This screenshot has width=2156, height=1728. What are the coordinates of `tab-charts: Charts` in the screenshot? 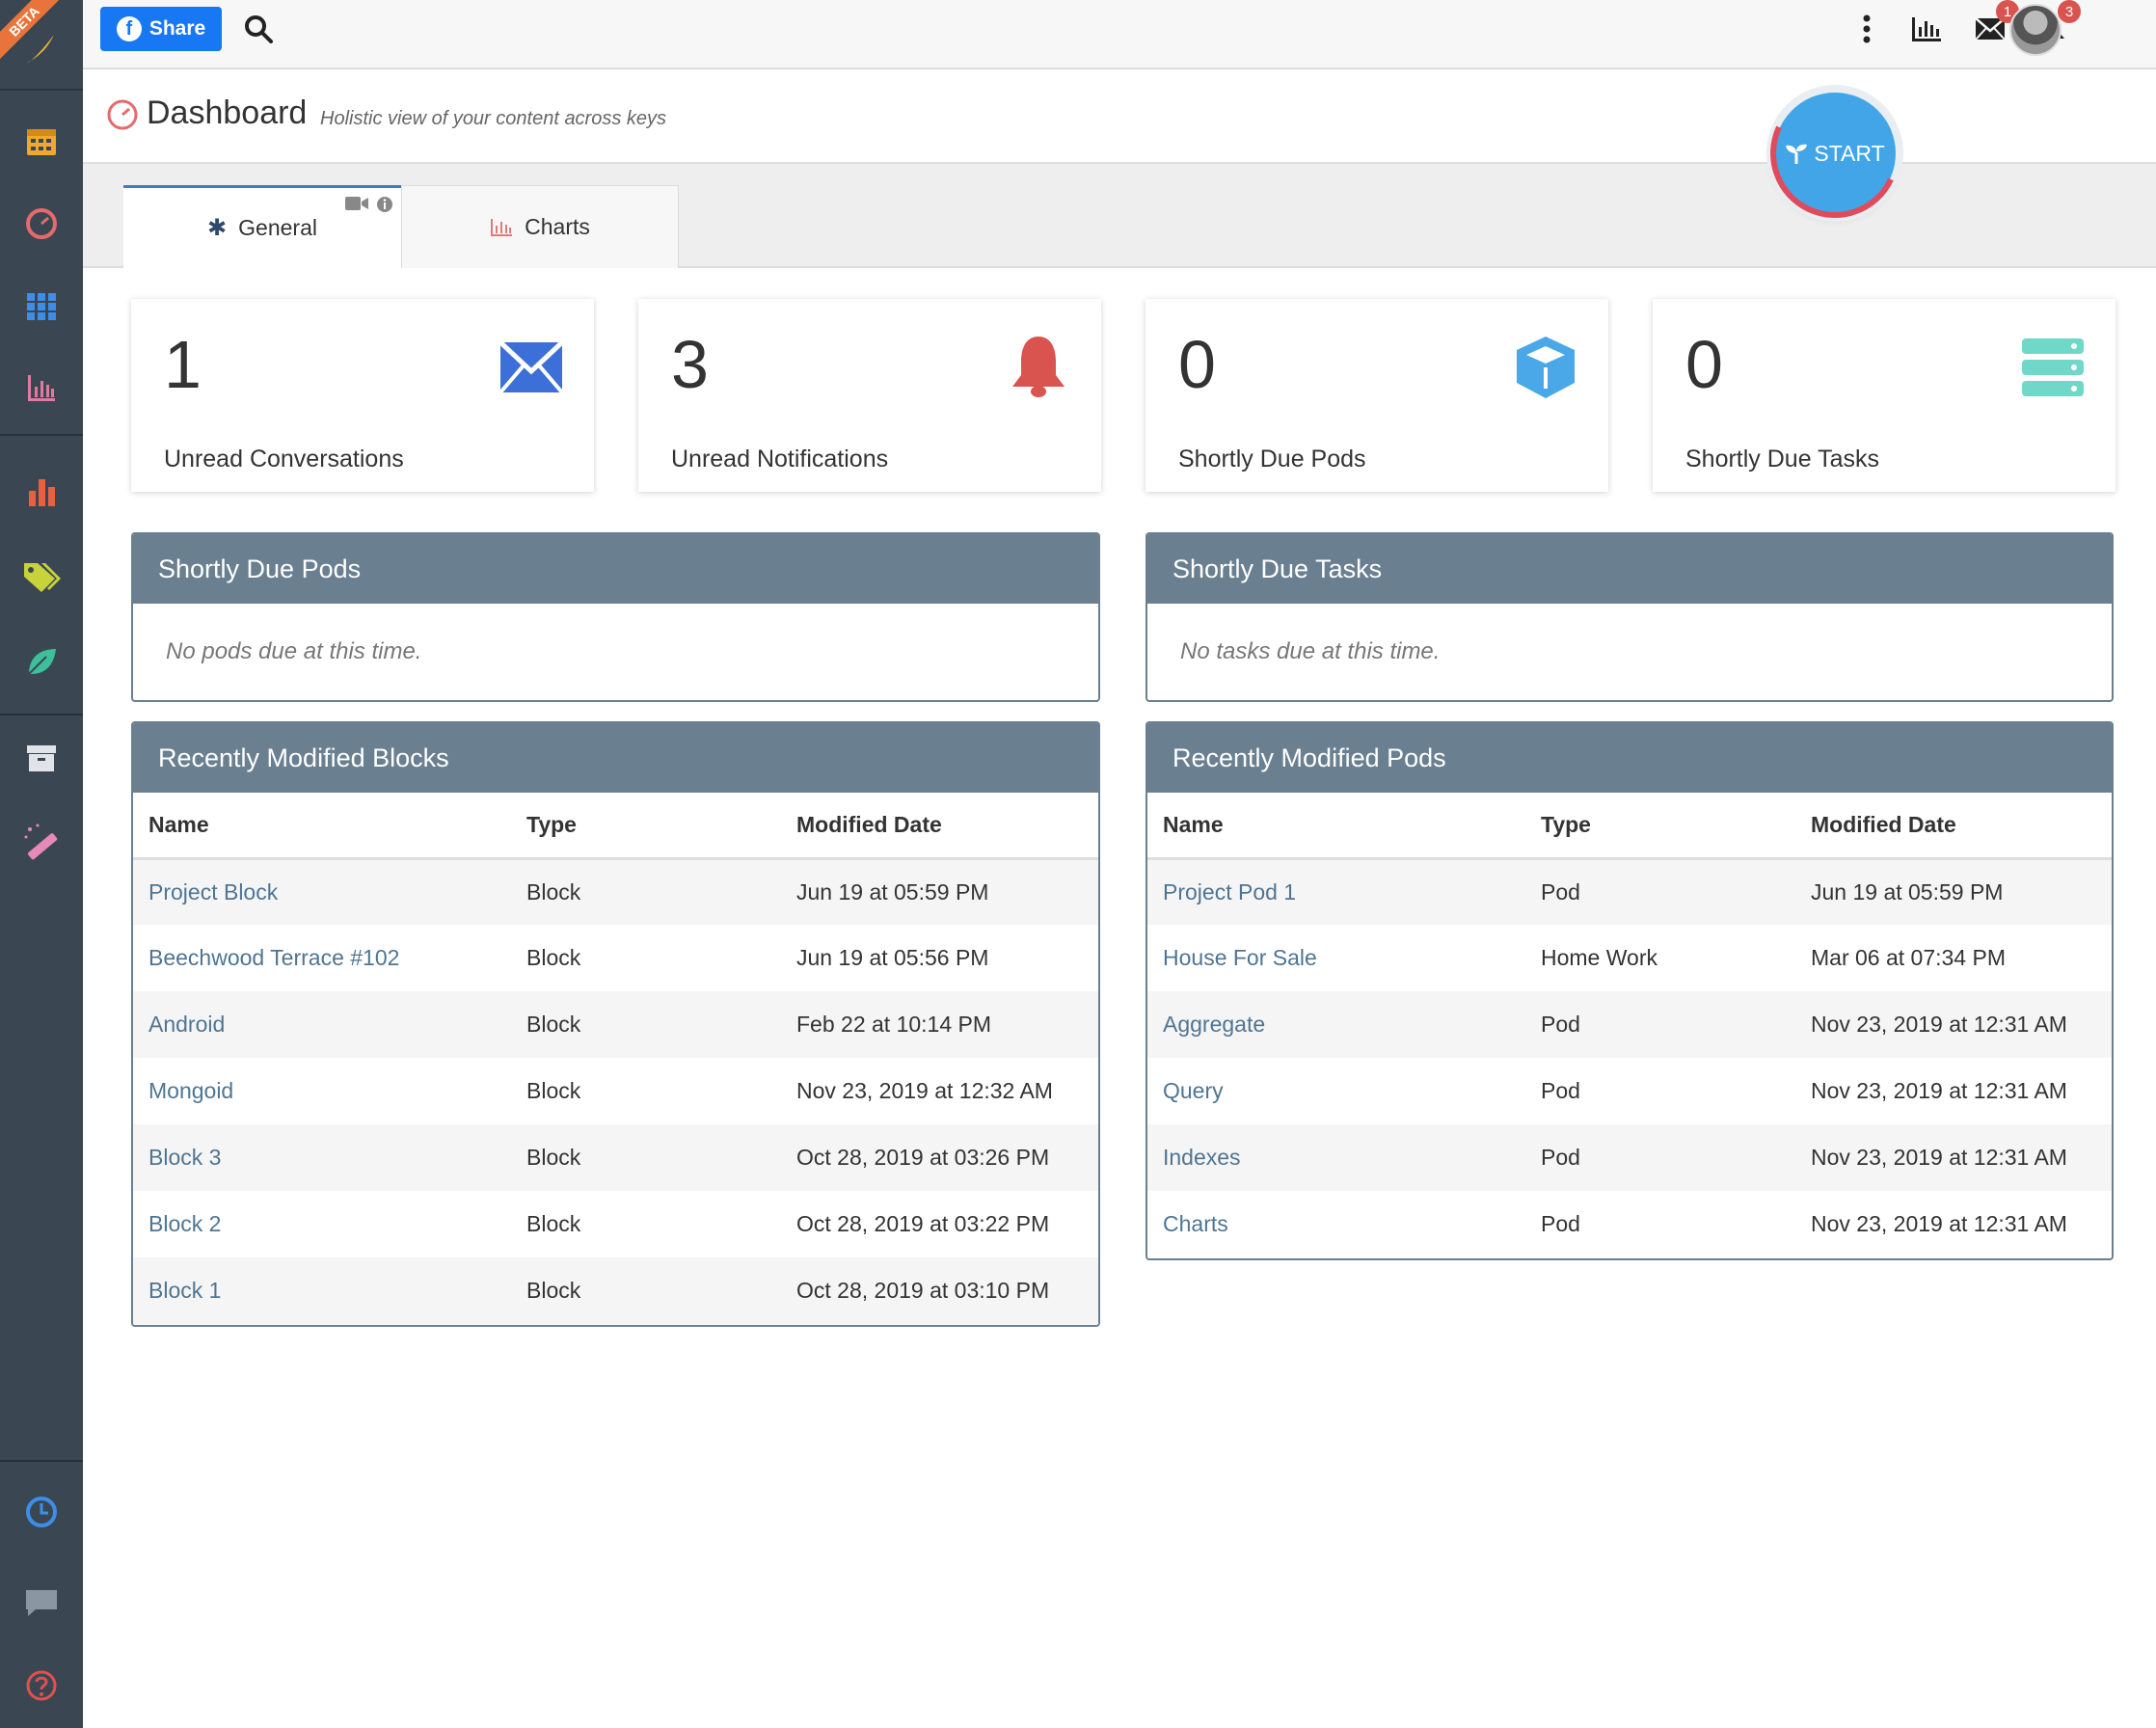 It's located at (540, 226).